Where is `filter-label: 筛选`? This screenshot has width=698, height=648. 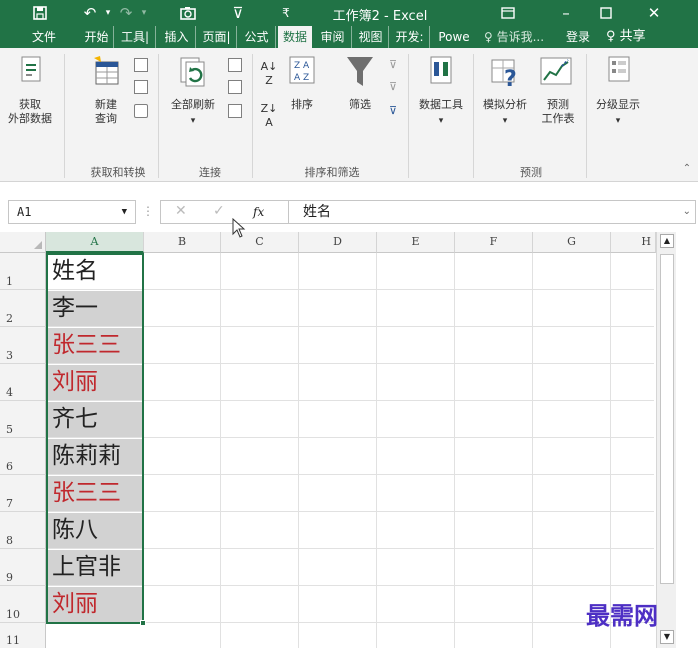 filter-label: 筛选 is located at coordinates (360, 104).